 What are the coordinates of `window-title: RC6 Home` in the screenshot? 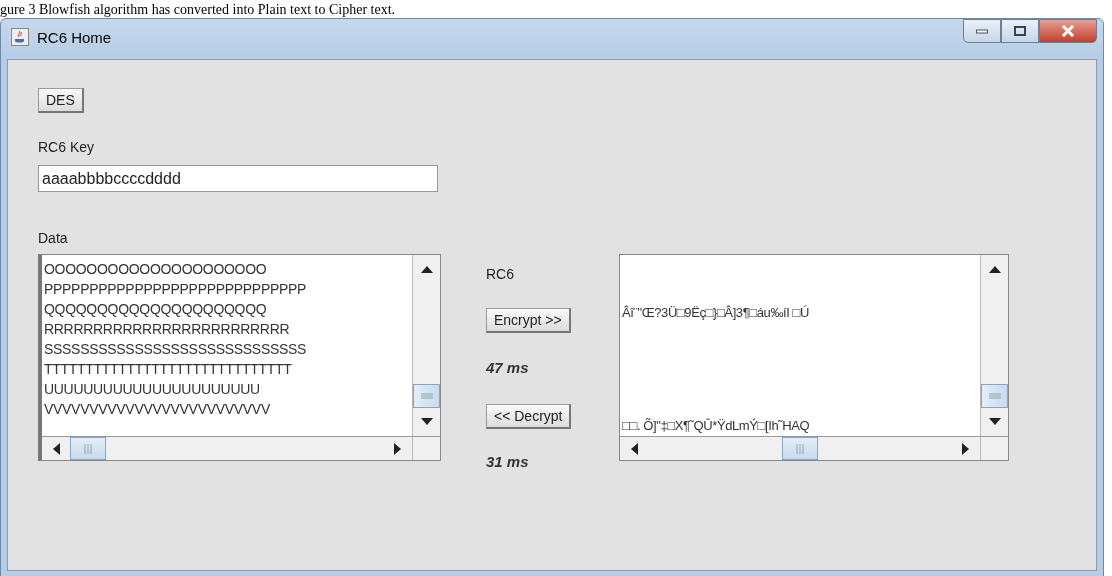 It's located at (74, 37).